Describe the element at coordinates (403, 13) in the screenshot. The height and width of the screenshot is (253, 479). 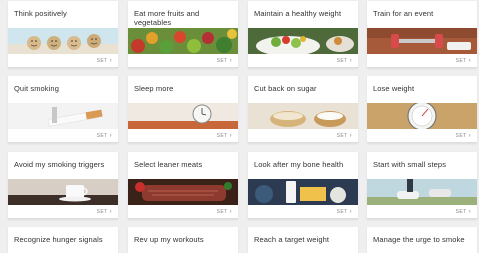
I see `goal-card-title: Train for an event` at that location.